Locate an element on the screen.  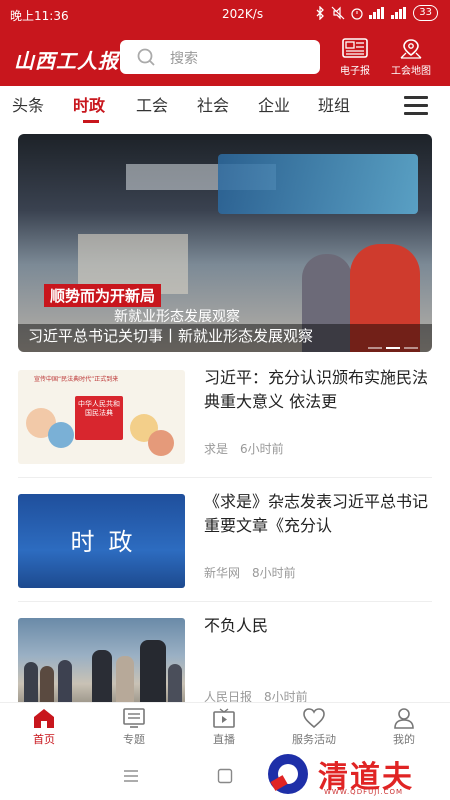
home-square-icon is located at coordinates (225, 776).